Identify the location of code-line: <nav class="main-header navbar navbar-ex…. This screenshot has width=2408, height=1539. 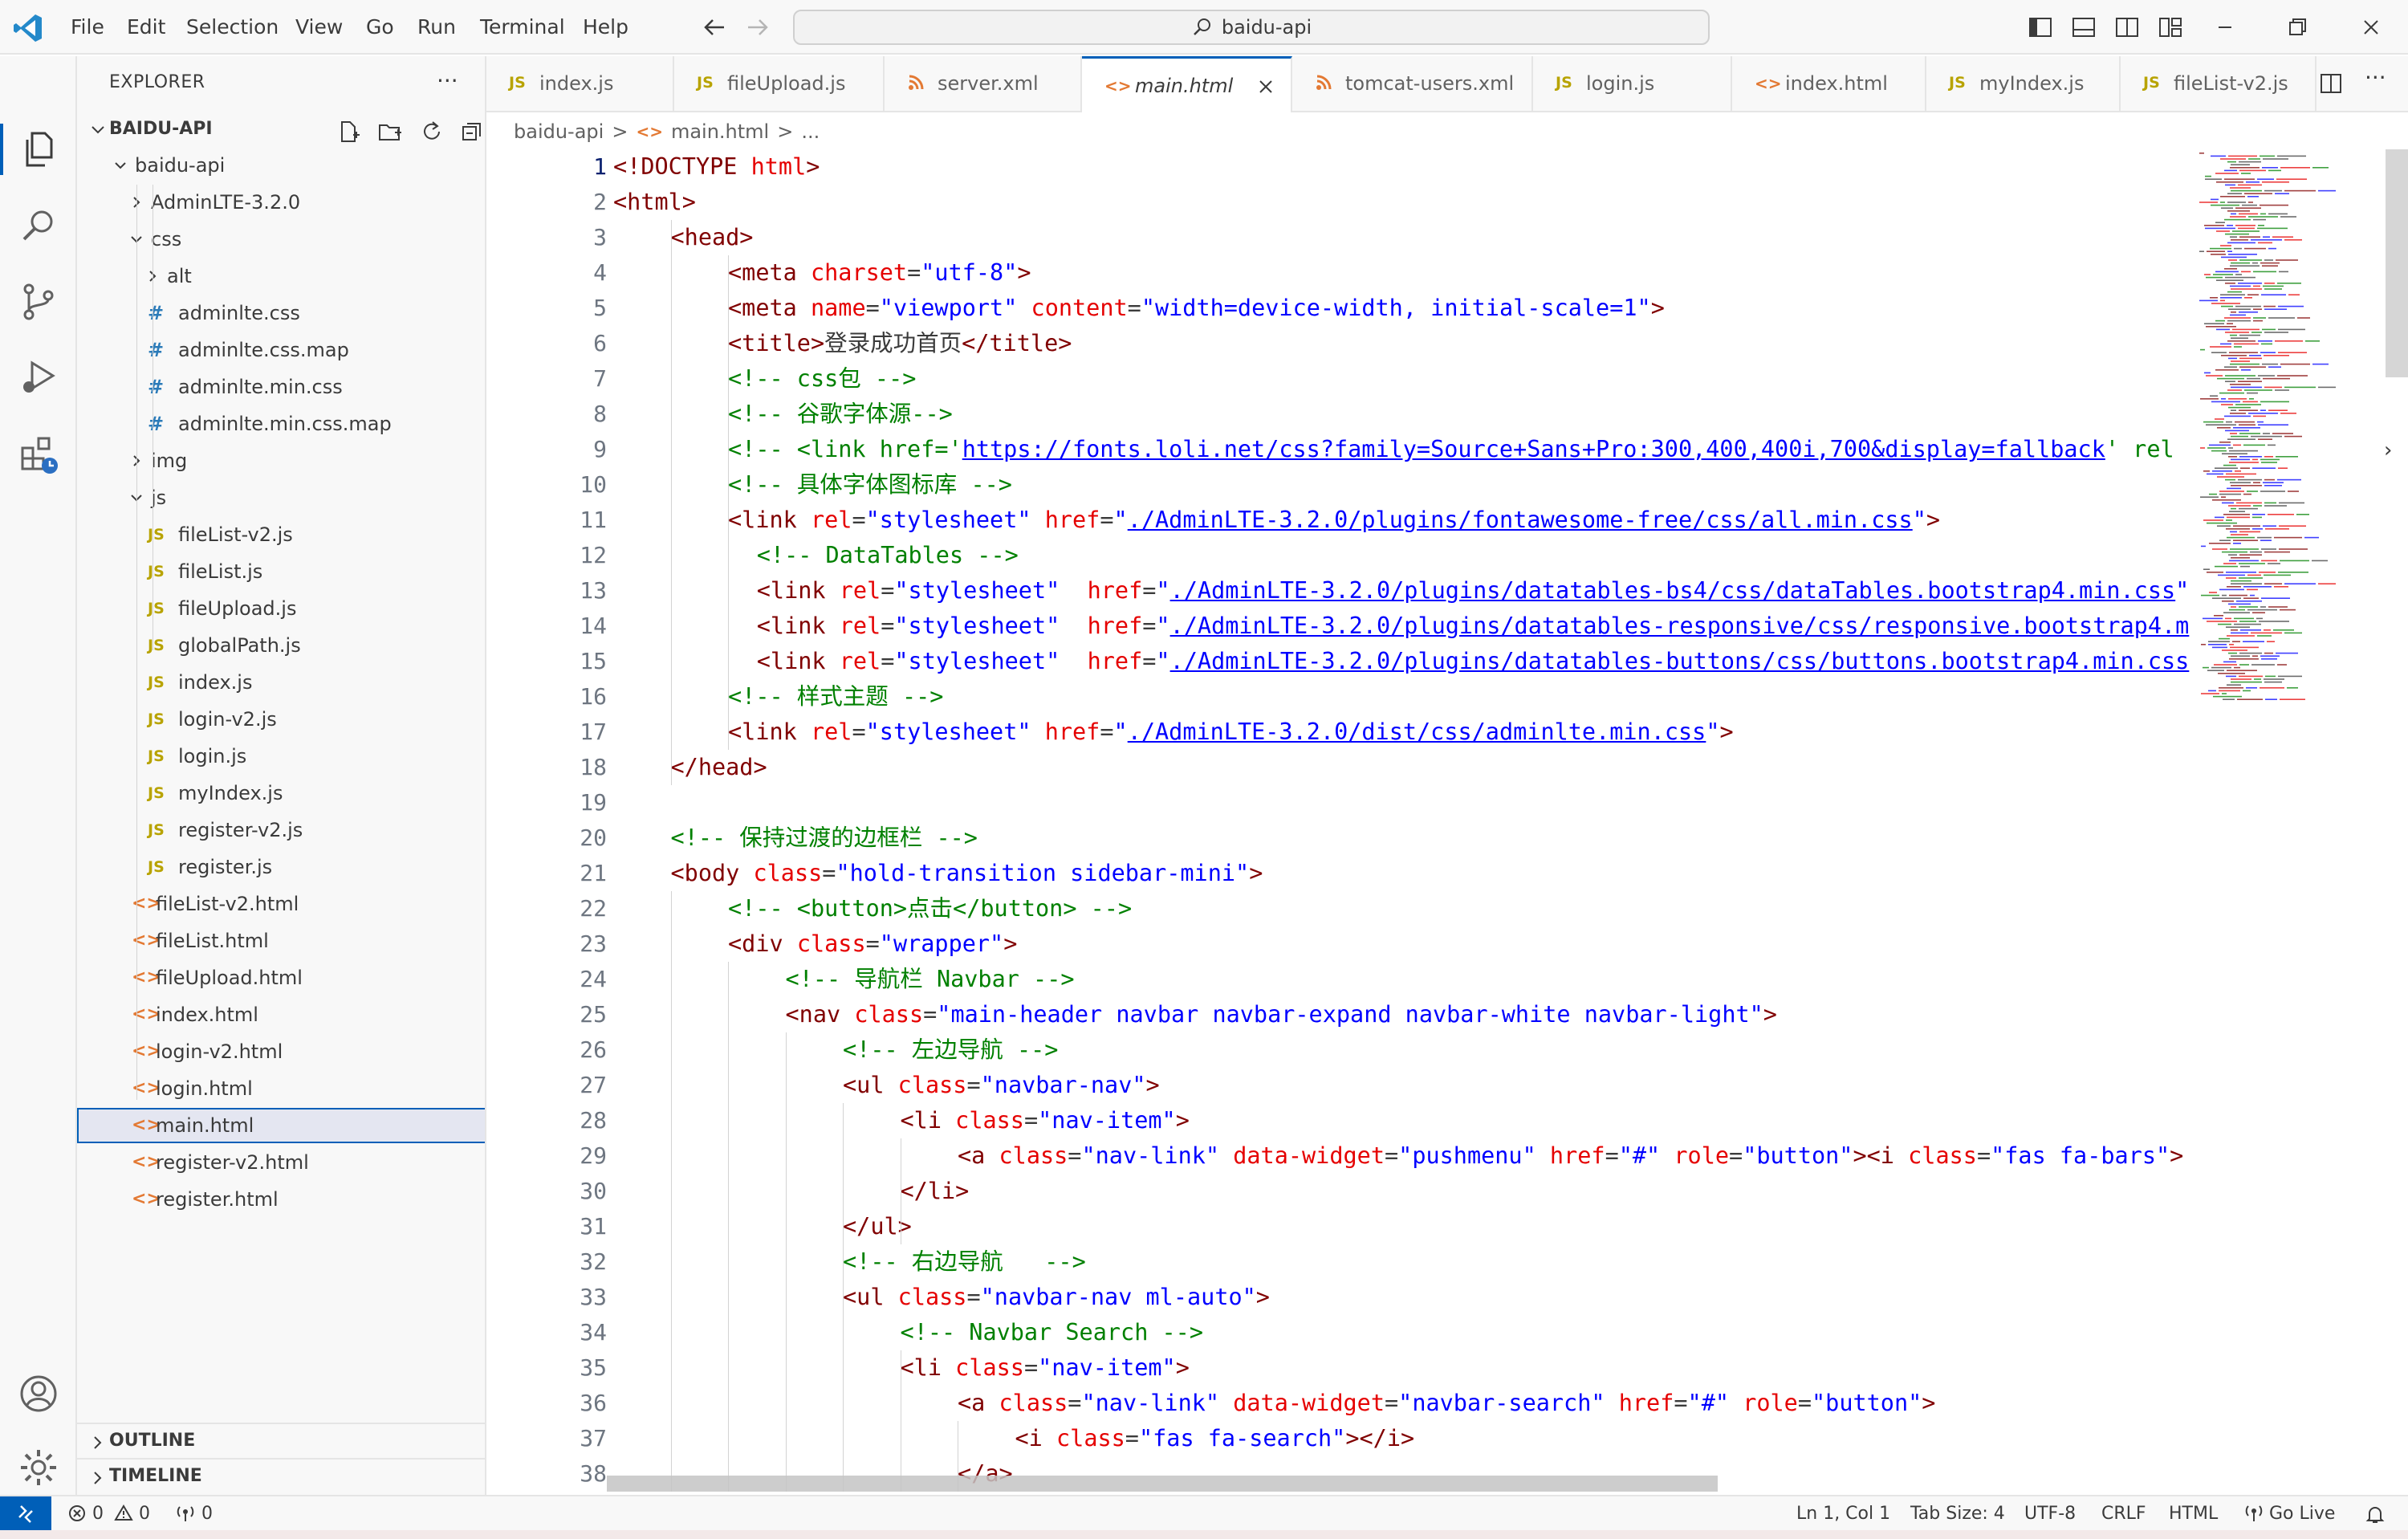
(1281, 1015).